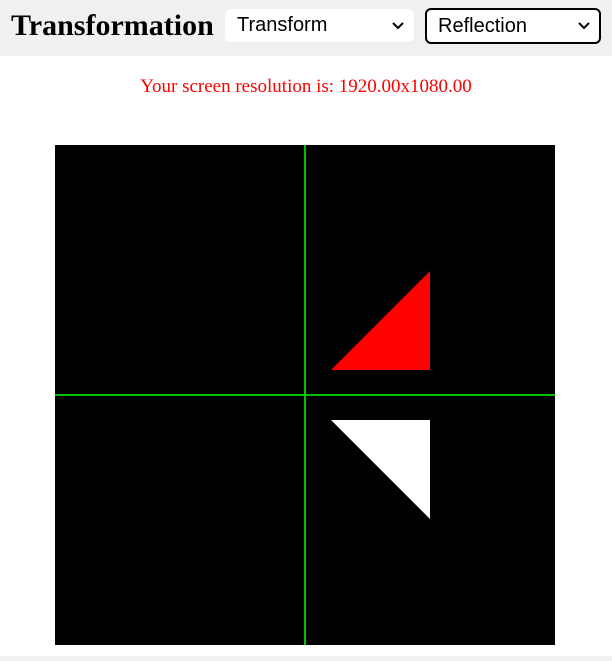 This screenshot has width=612, height=661. Describe the element at coordinates (306, 658) in the screenshot. I see `footer-bar` at that location.